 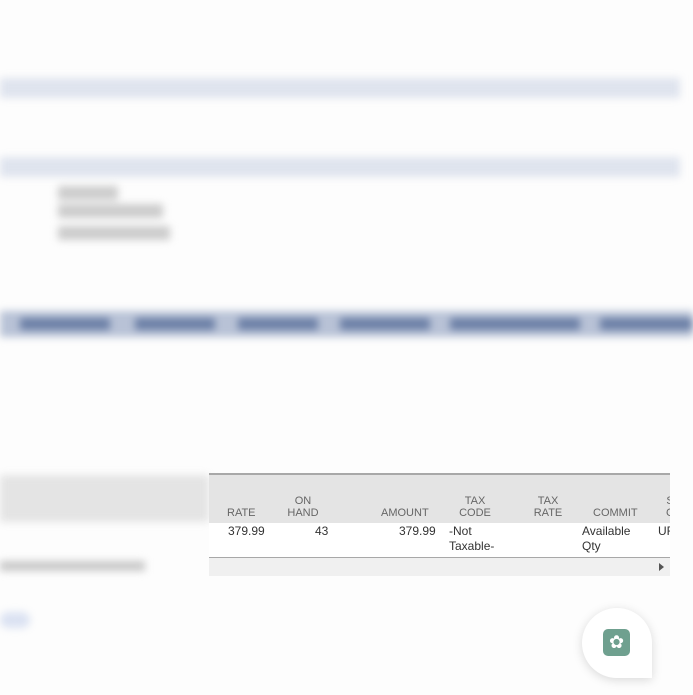 What do you see at coordinates (548, 507) in the screenshot?
I see `column-header-tax-rate: TAX RATE` at bounding box center [548, 507].